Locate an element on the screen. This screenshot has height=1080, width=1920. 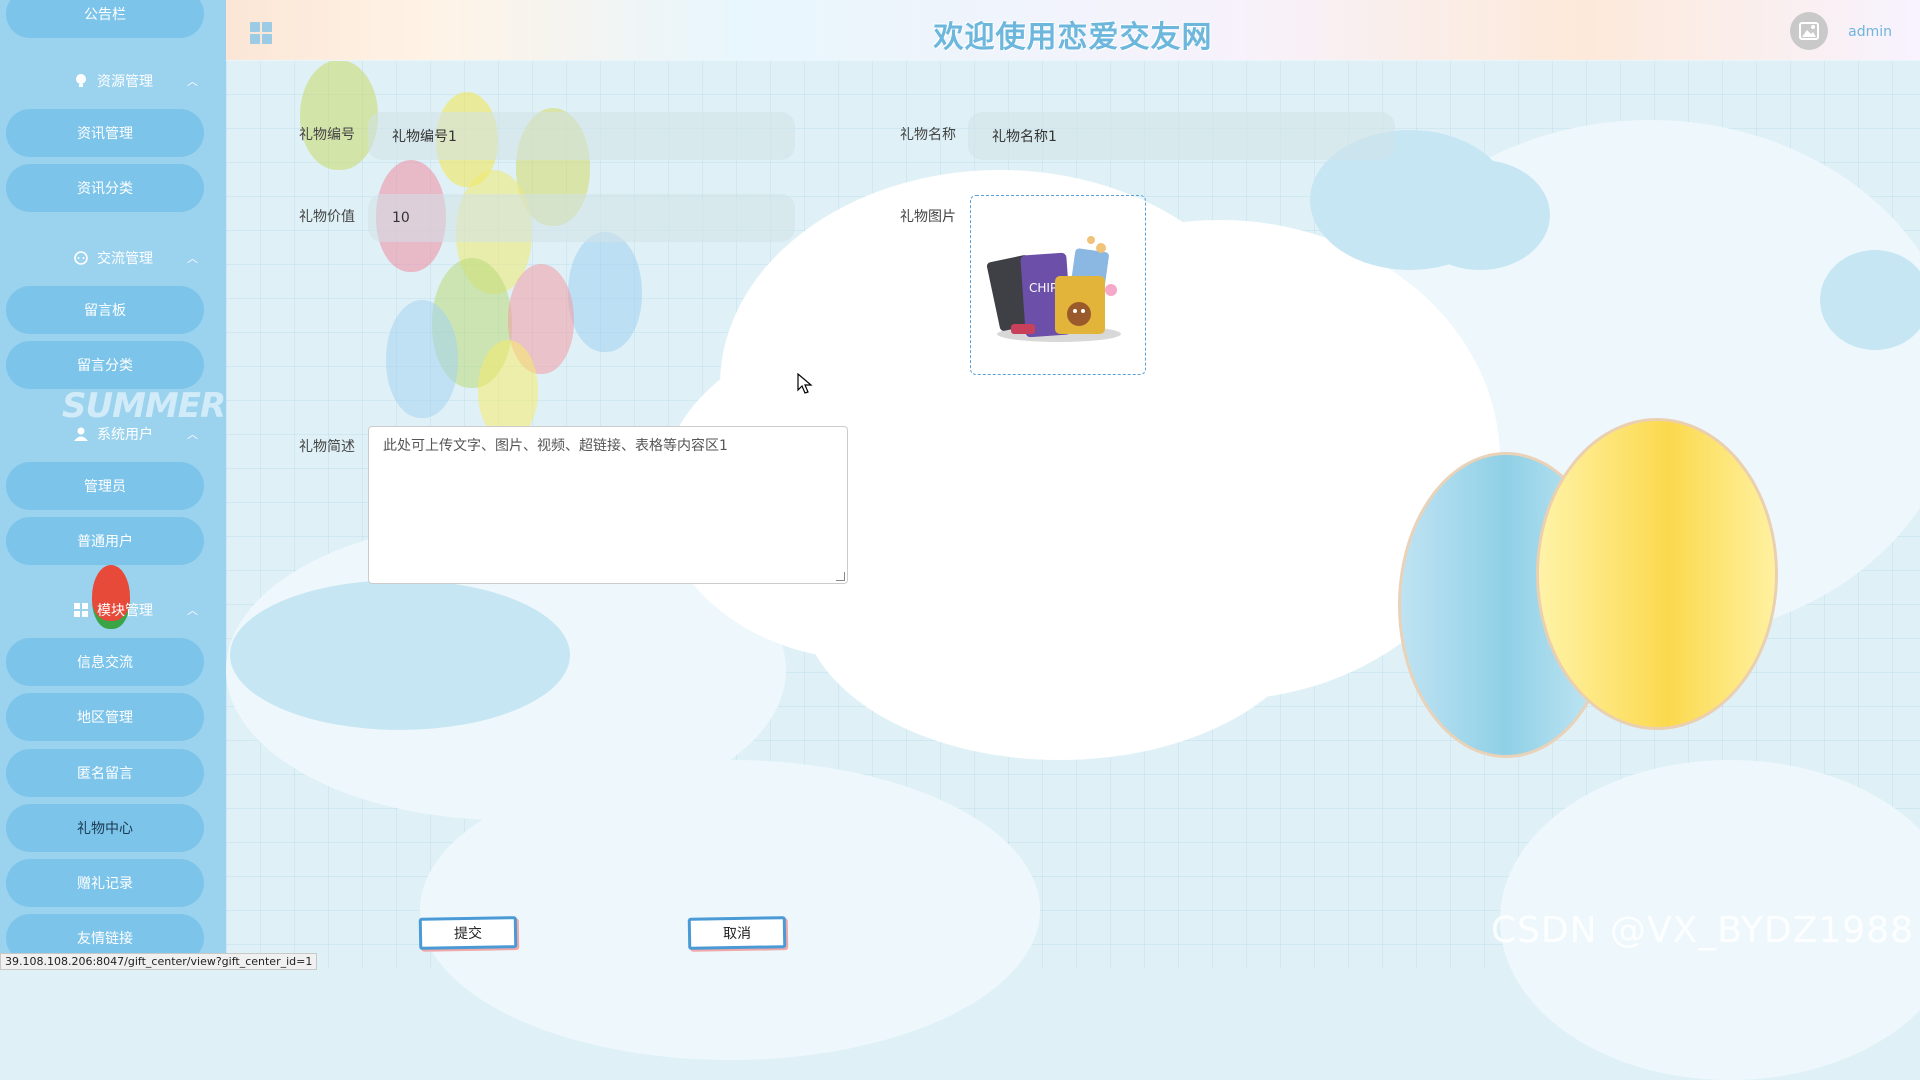
sidebar-item-region: 地区管理 is located at coordinates (105, 717).